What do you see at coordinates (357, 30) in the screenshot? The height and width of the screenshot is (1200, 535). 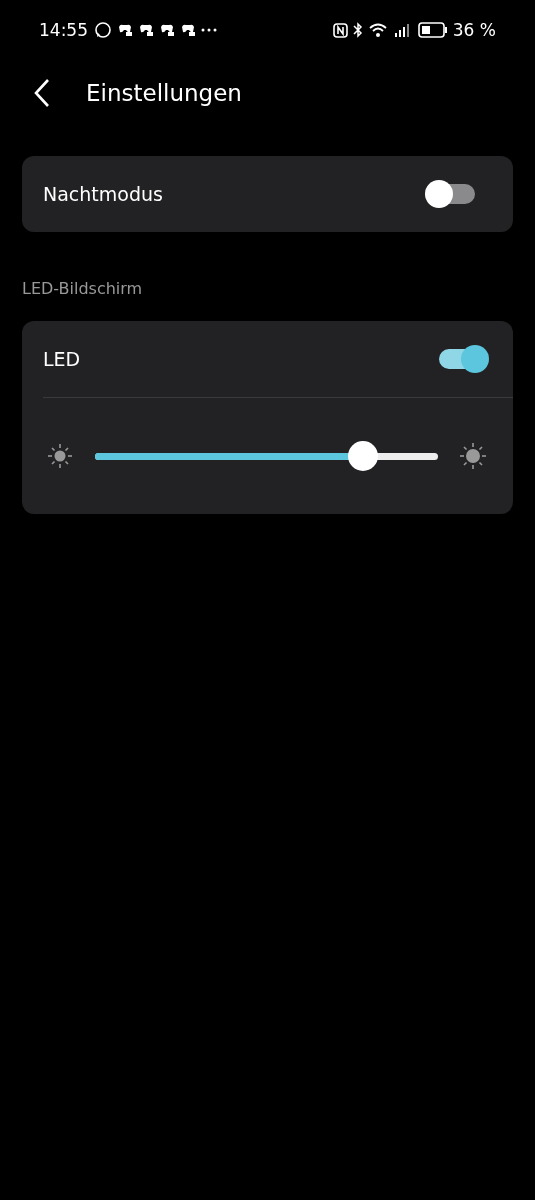 I see `bluetooth-icon` at bounding box center [357, 30].